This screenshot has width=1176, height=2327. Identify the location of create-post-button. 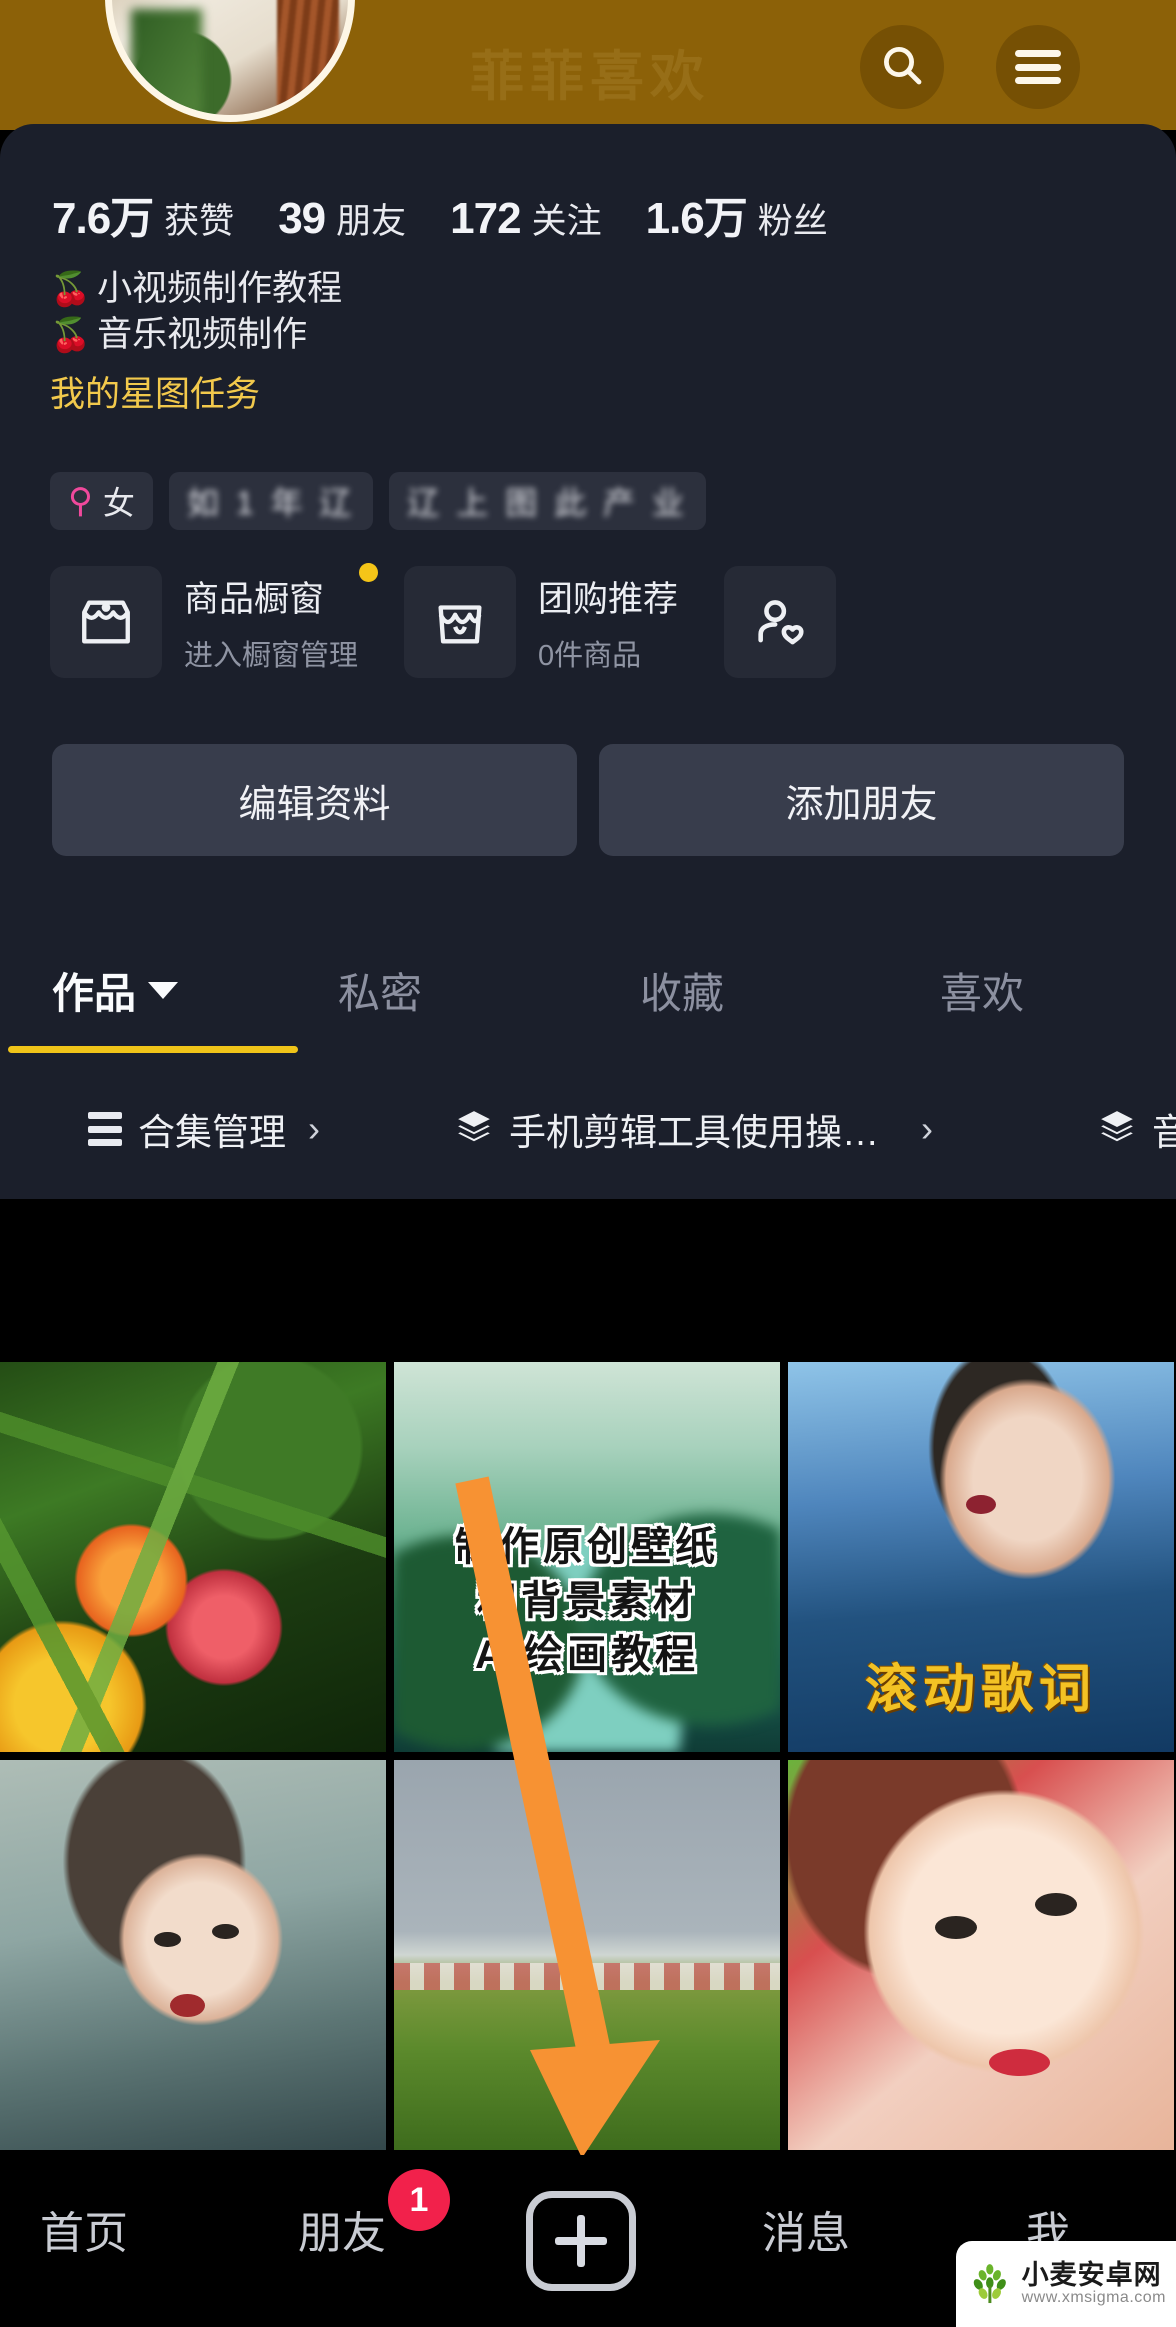
(581, 2241).